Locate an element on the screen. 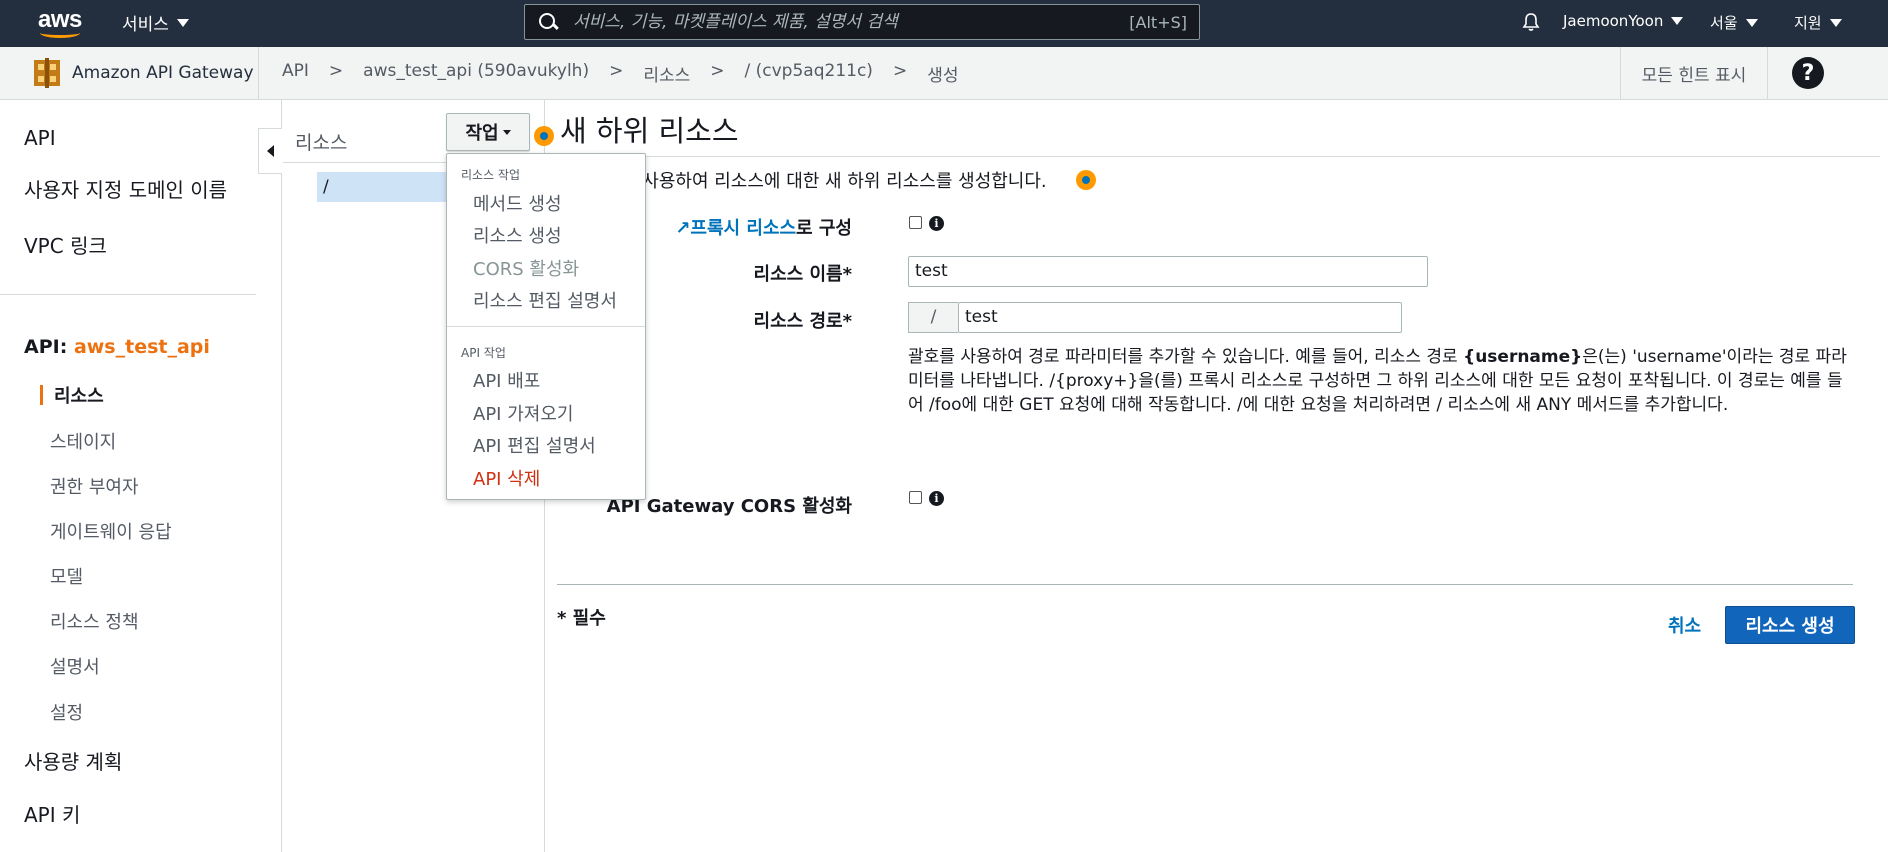 The height and width of the screenshot is (852, 1888). breadcrumb-api: API is located at coordinates (295, 73).